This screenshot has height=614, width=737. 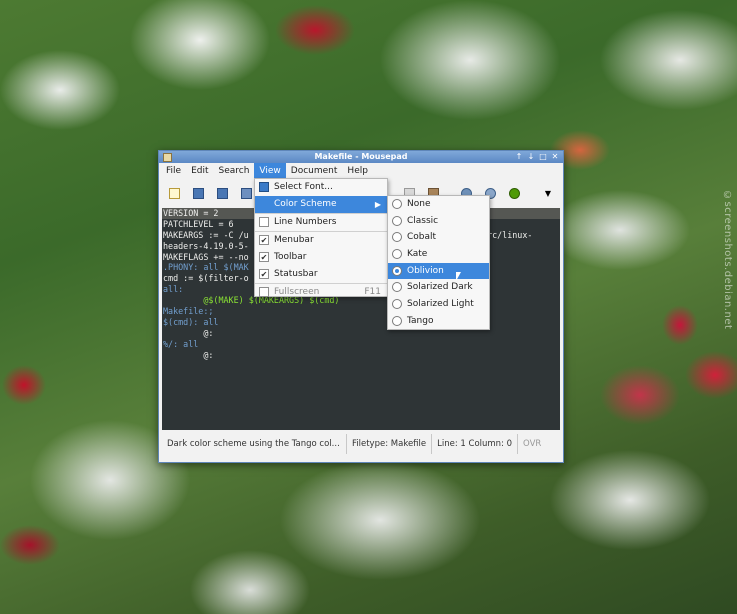 What do you see at coordinates (438, 254) in the screenshot?
I see `scheme-kate: Kate` at bounding box center [438, 254].